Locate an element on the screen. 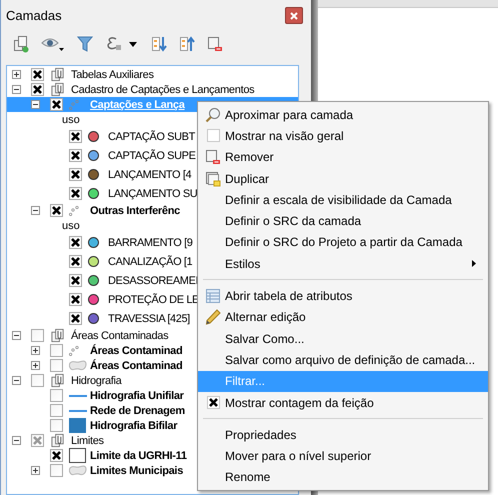 The height and width of the screenshot is (495, 498). add-group-icon is located at coordinates (21, 44).